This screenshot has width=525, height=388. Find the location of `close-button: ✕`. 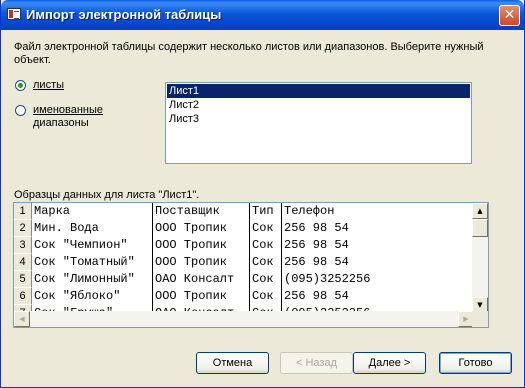

close-button: ✕ is located at coordinates (509, 15).